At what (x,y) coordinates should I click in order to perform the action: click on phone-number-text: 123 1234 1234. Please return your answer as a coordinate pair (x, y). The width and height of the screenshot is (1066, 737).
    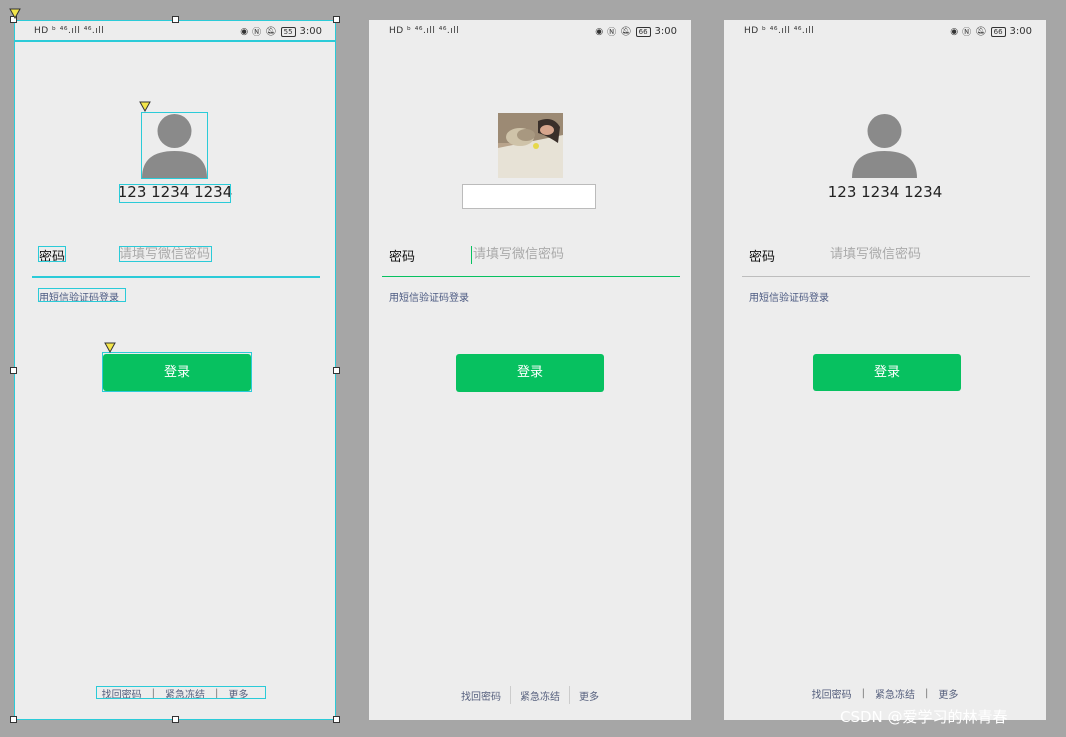
    Looking at the image, I should click on (885, 192).